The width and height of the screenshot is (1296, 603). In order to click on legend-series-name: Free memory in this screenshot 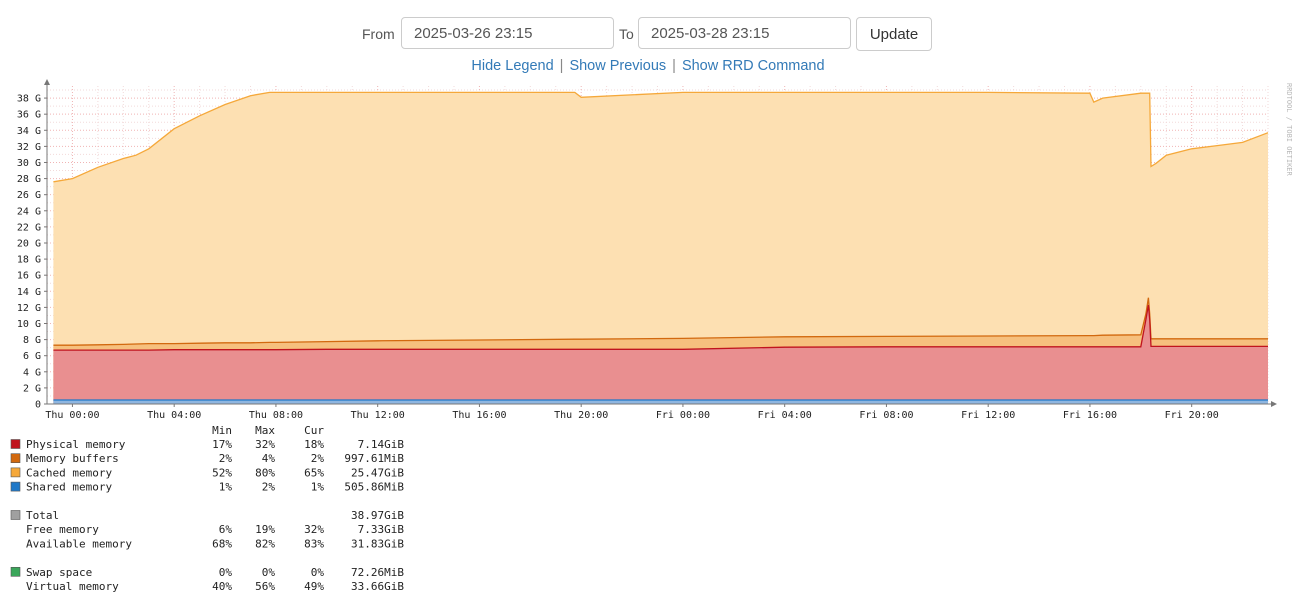, I will do `click(62, 529)`.